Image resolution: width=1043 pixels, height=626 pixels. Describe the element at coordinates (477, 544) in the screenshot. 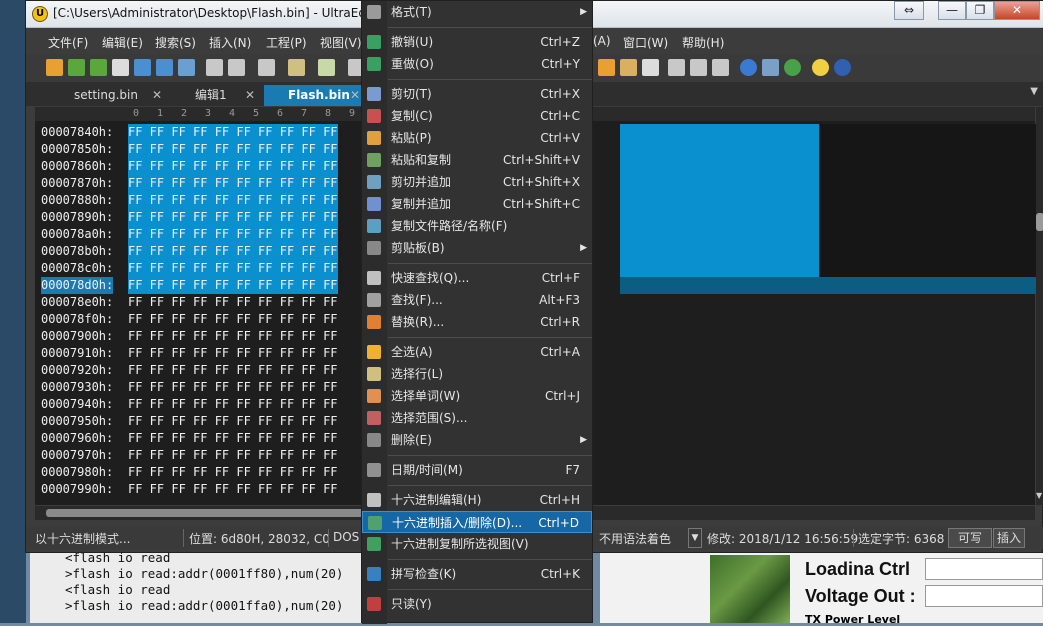

I see `menu-item-hex-copy: 十六进制复制所选视图(V)` at that location.